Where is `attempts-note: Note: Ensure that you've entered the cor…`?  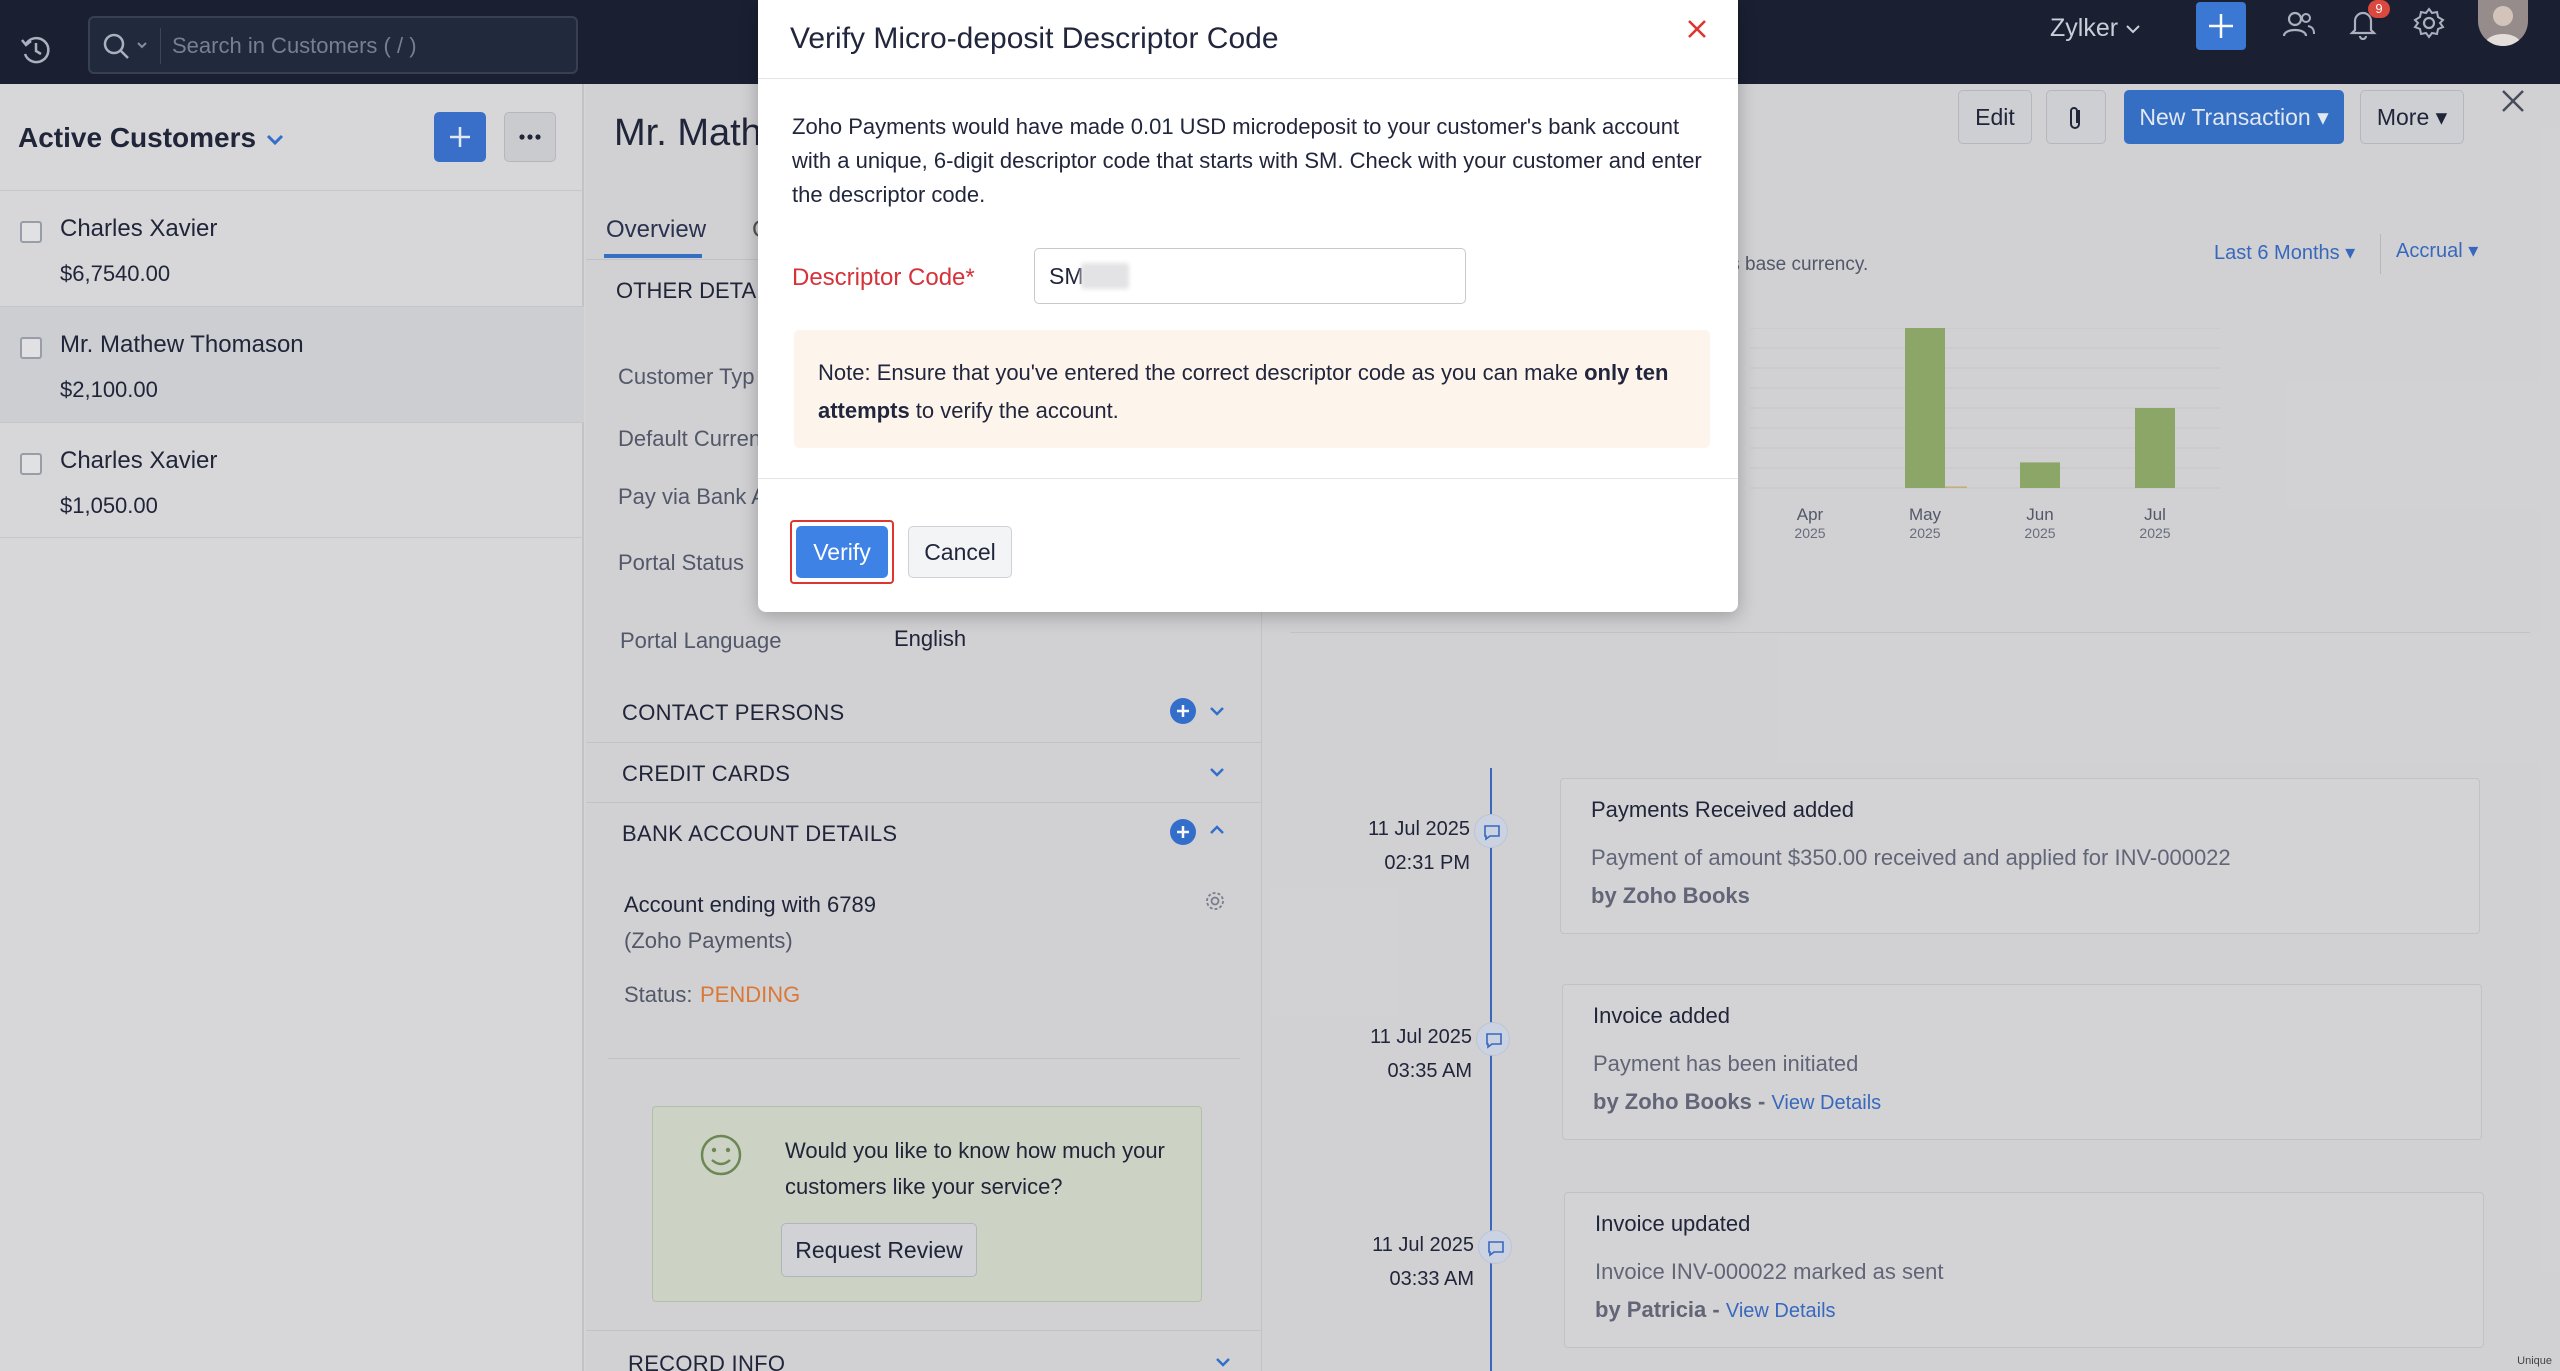 attempts-note: Note: Ensure that you've entered the cor… is located at coordinates (1252, 389).